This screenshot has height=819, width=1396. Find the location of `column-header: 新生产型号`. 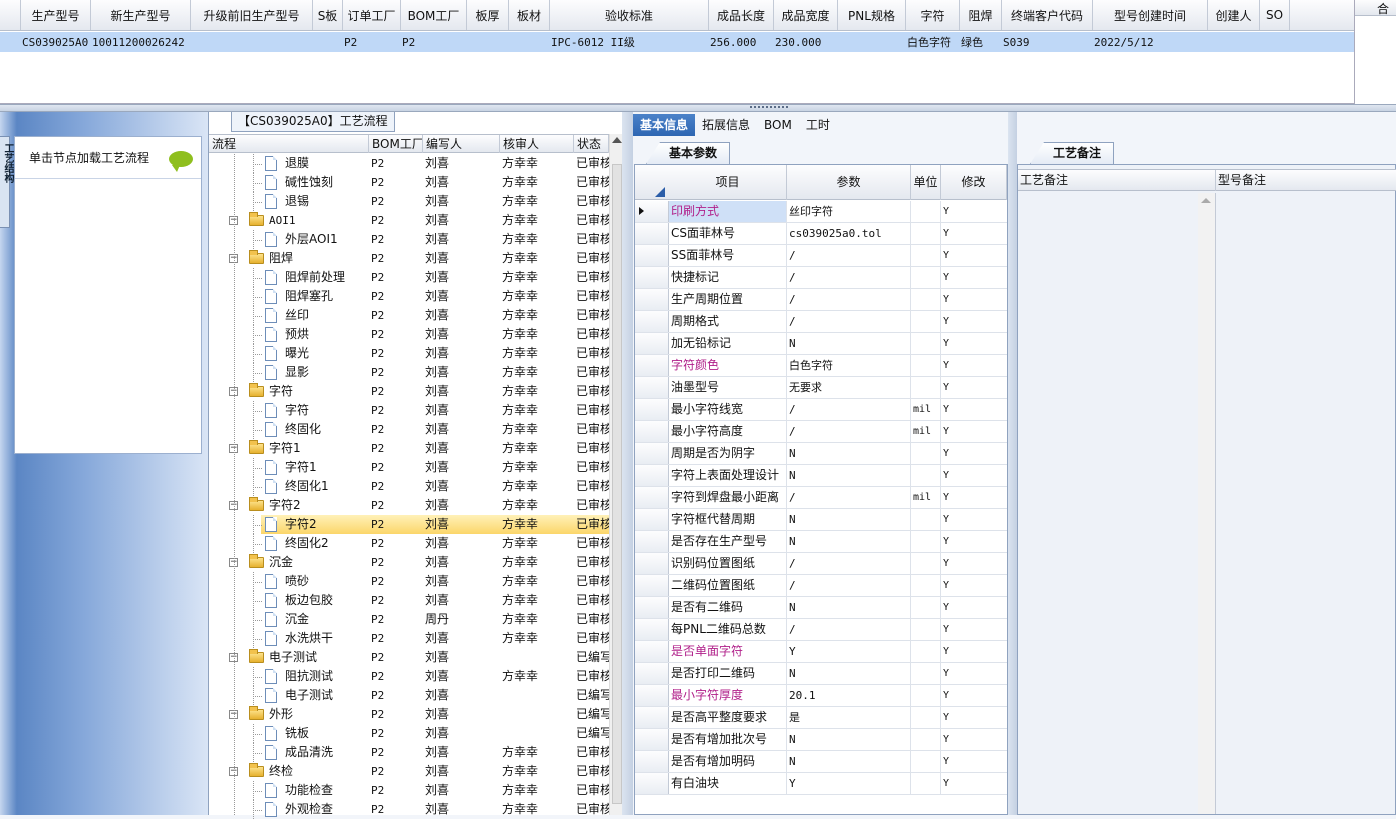

column-header: 新生产型号 is located at coordinates (141, 15).